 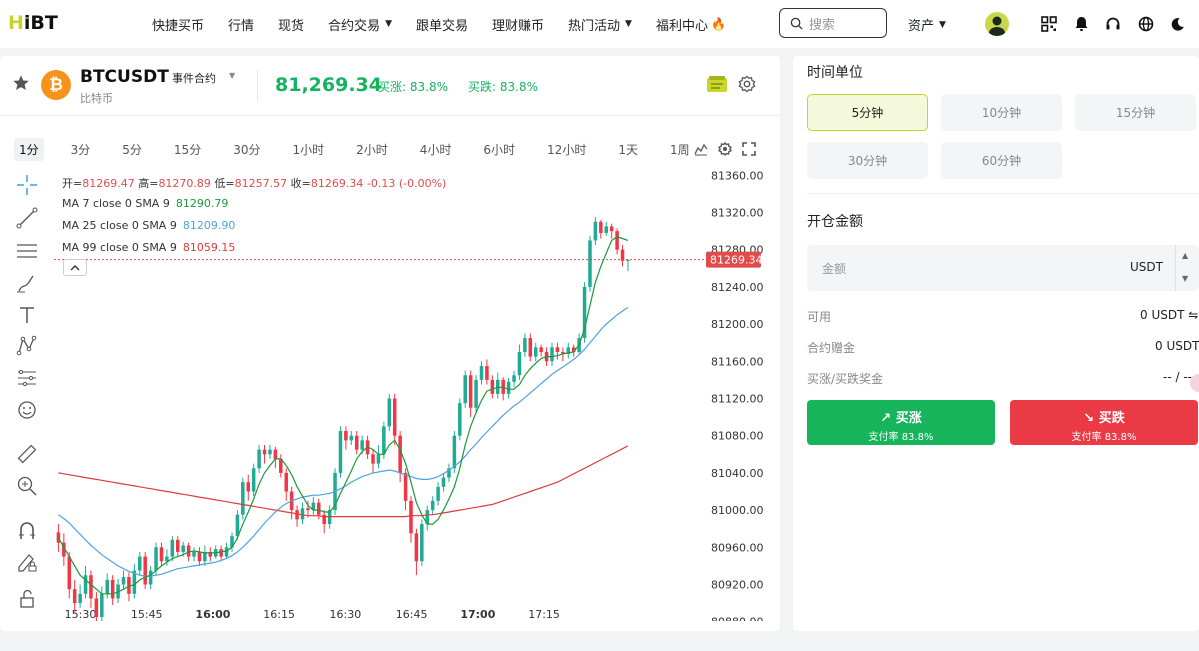 What do you see at coordinates (867, 160) in the screenshot?
I see `time-unit-option-3: 30分钟` at bounding box center [867, 160].